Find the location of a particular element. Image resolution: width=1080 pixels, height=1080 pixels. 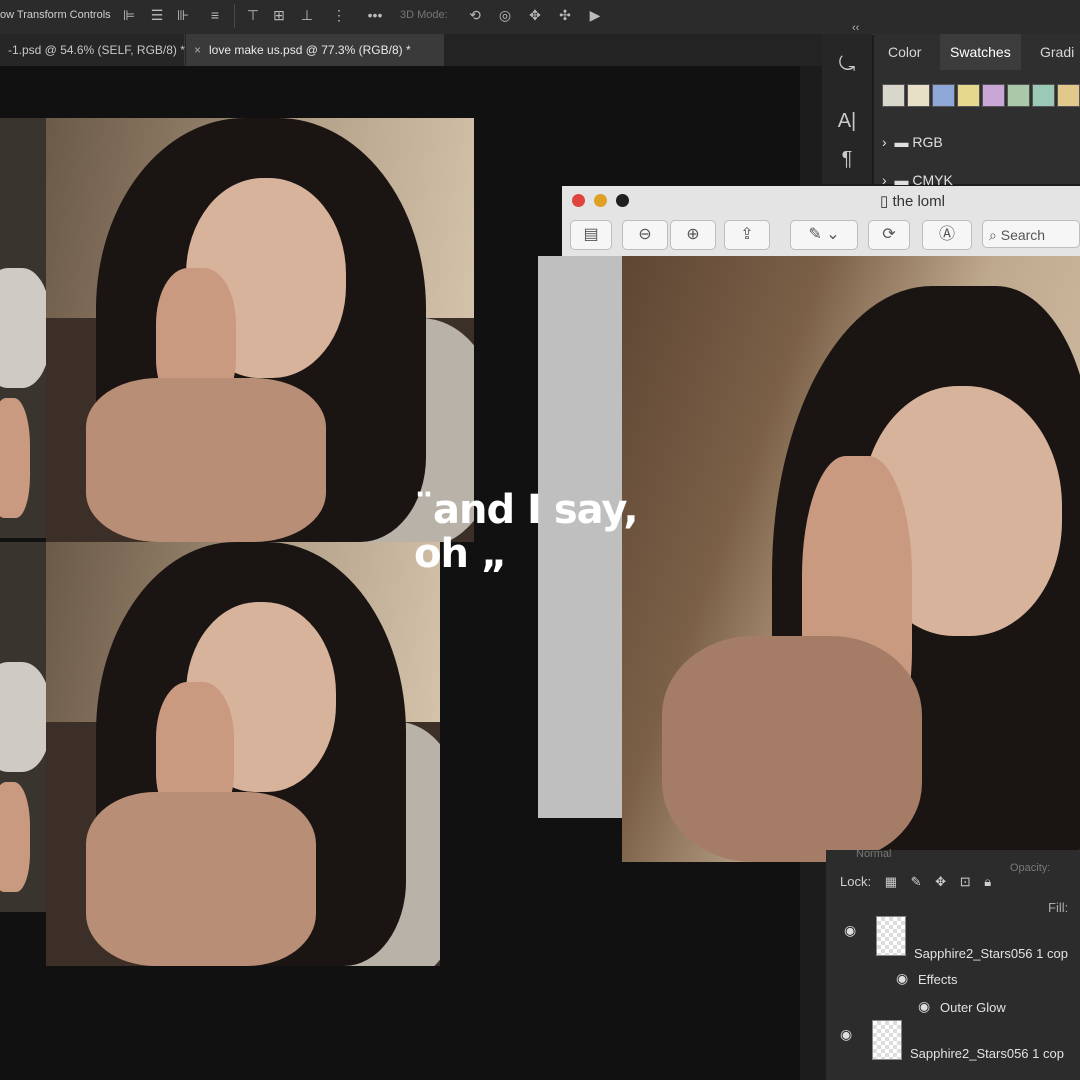

collapse-panels-icon: ‹‹ is located at coordinates (855, 28).